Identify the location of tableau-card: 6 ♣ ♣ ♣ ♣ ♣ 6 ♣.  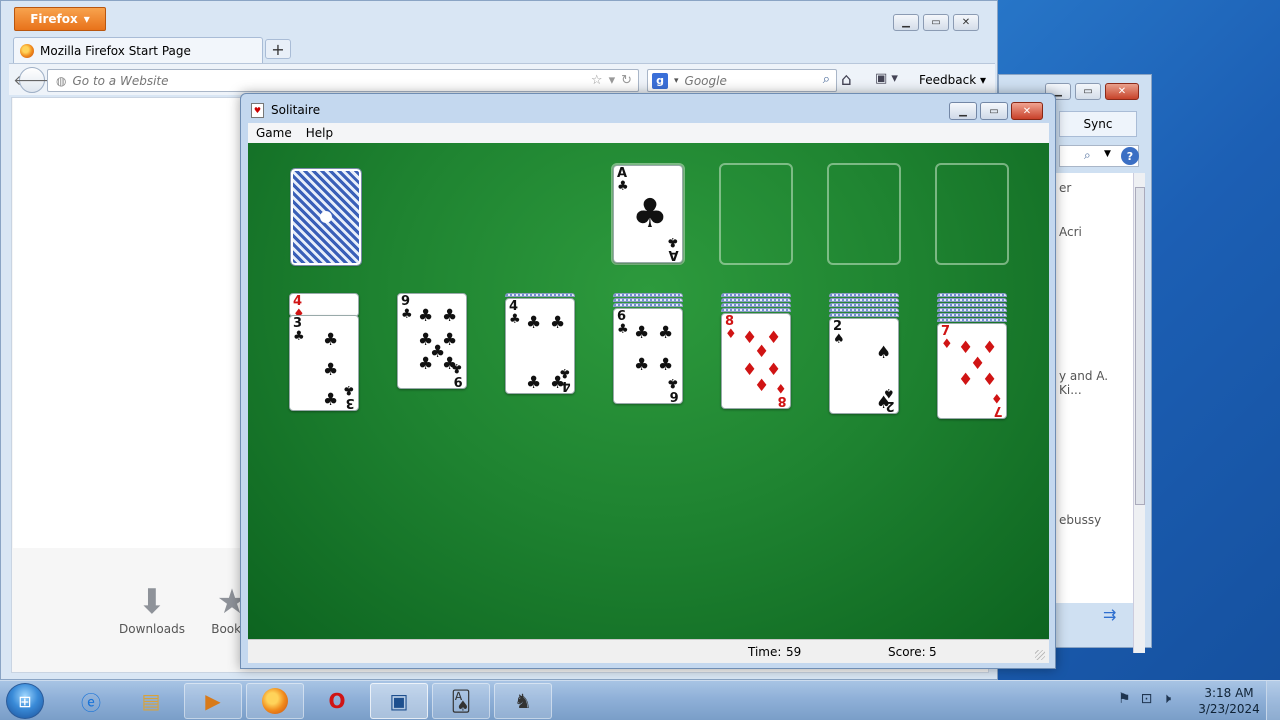
(648, 356).